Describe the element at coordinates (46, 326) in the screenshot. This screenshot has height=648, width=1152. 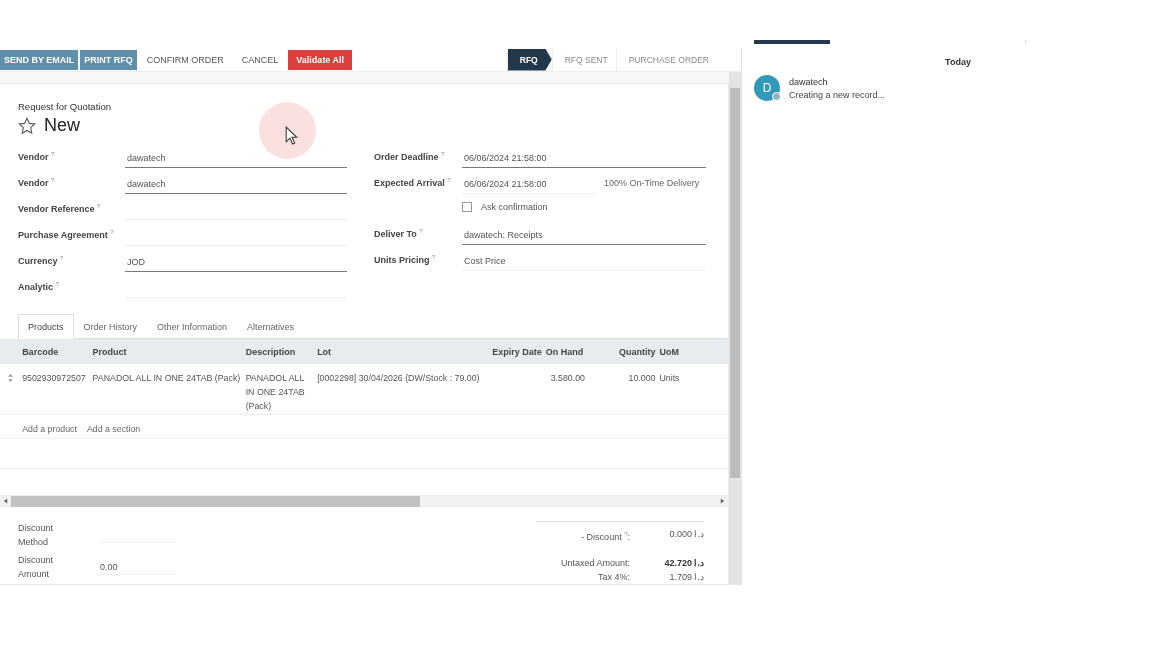
I see `tab: Products` at that location.